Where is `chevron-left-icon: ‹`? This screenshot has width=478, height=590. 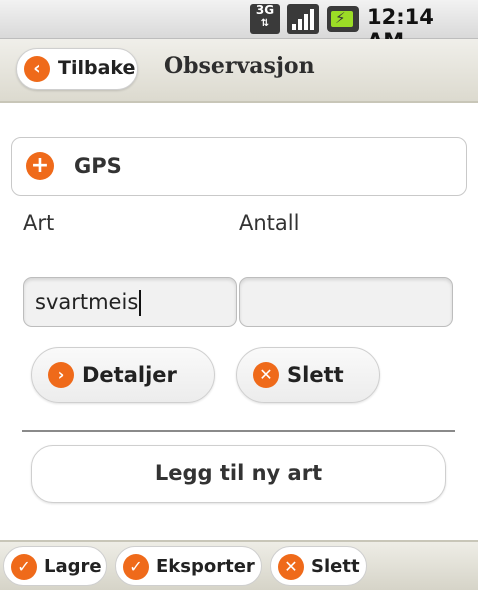 chevron-left-icon: ‹ is located at coordinates (37, 69).